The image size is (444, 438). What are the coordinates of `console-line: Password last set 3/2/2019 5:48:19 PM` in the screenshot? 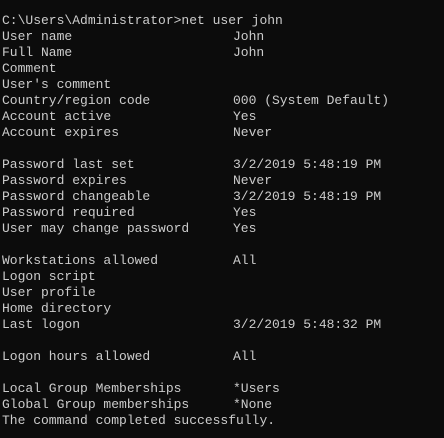 It's located at (223, 165).